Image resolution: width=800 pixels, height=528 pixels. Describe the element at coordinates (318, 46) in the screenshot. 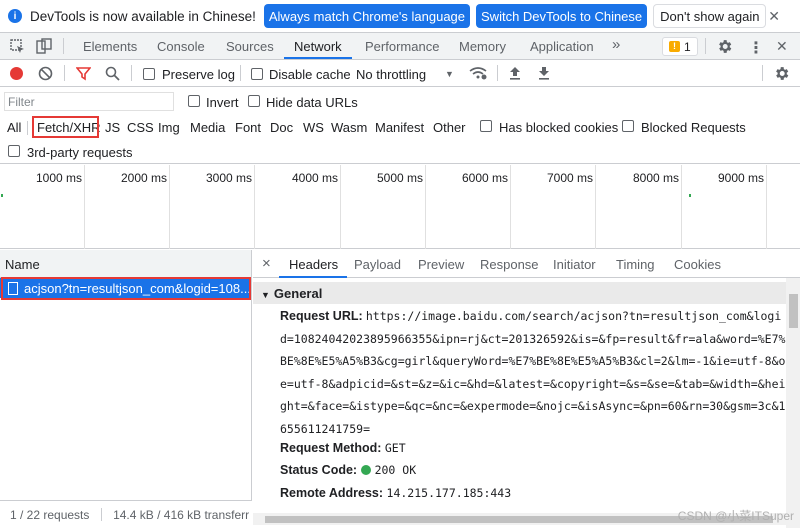

I see `tab-network: Network` at that location.